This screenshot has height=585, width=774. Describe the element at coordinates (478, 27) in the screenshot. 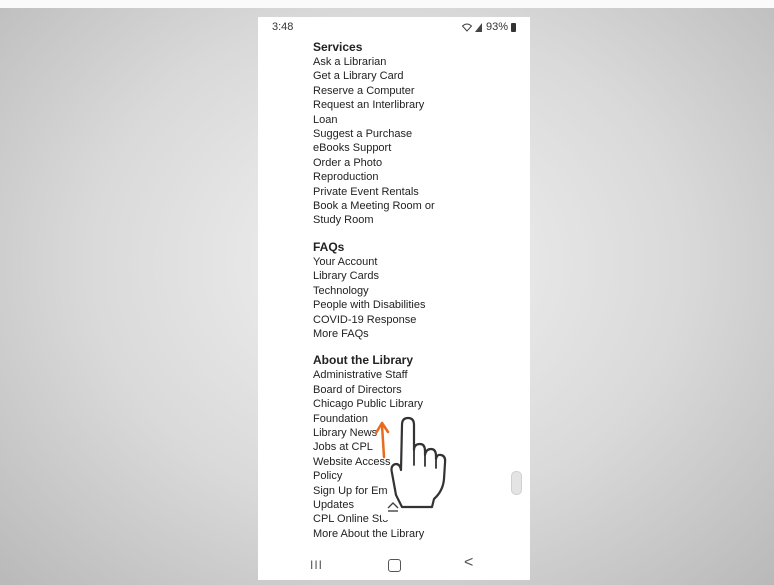

I see `signal-icon` at that location.